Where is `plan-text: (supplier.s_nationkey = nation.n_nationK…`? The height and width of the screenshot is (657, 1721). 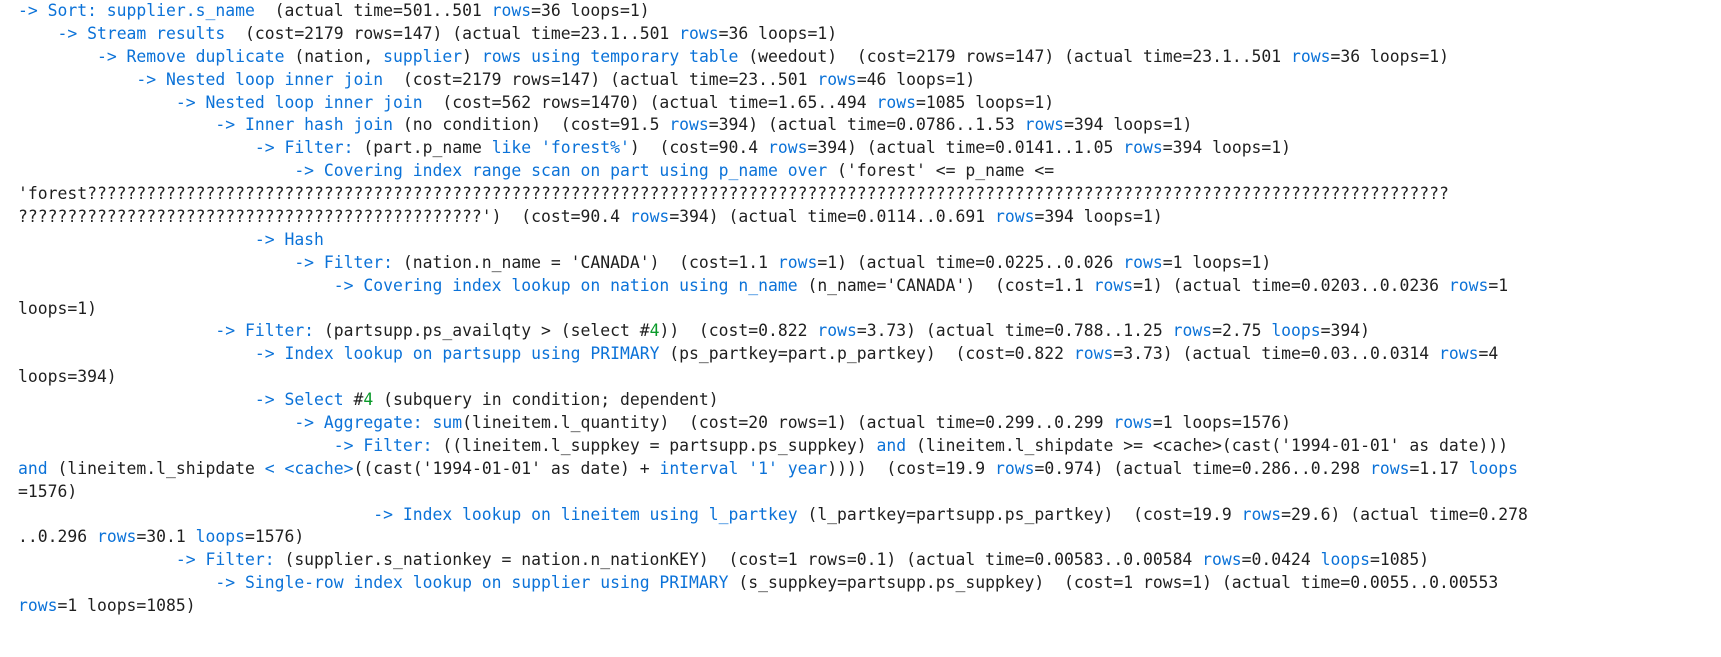
plan-text: (supplier.s_nationkey = nation.n_nationK… is located at coordinates (738, 560).